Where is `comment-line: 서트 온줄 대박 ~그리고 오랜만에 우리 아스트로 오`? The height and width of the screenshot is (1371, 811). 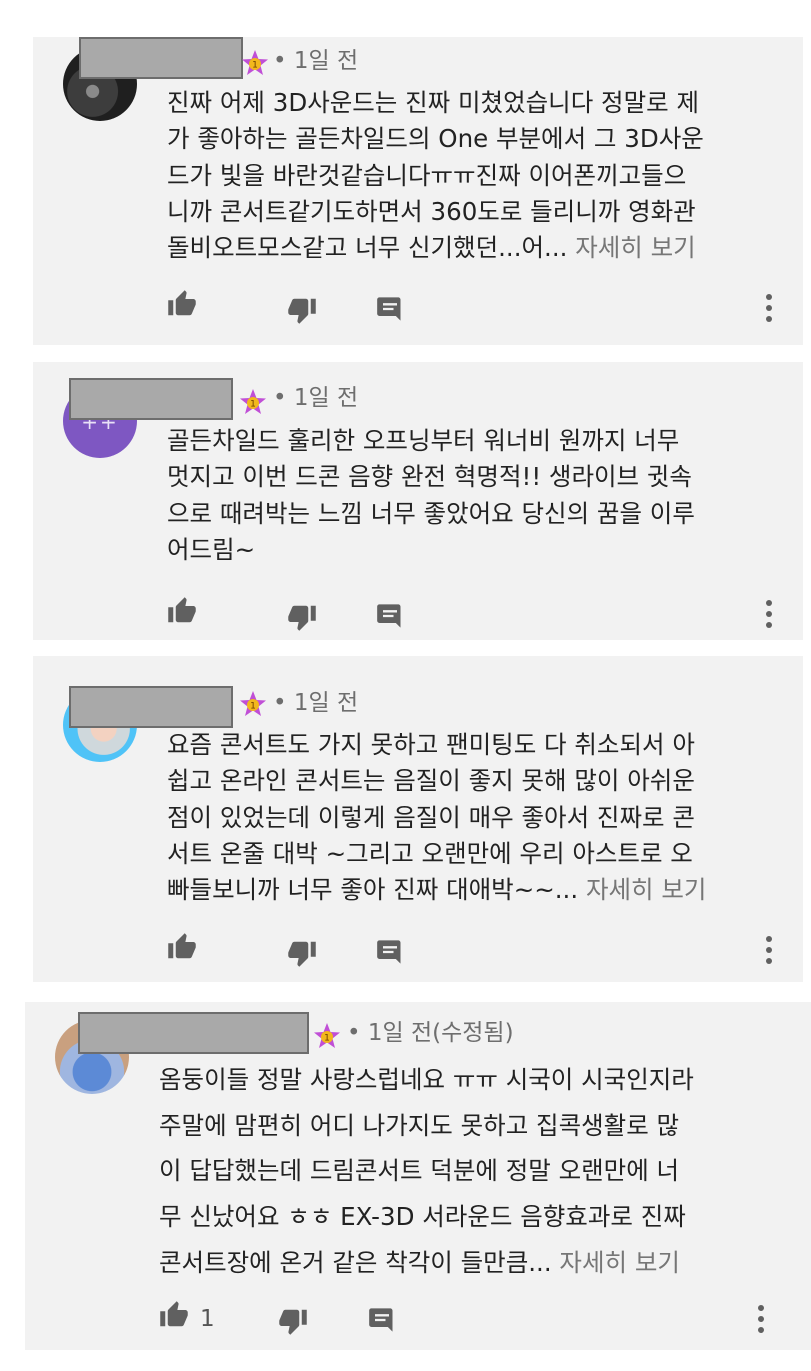
comment-line: 서트 온줄 대박 ~그리고 오랜만에 우리 아스트로 오 is located at coordinates (430, 853).